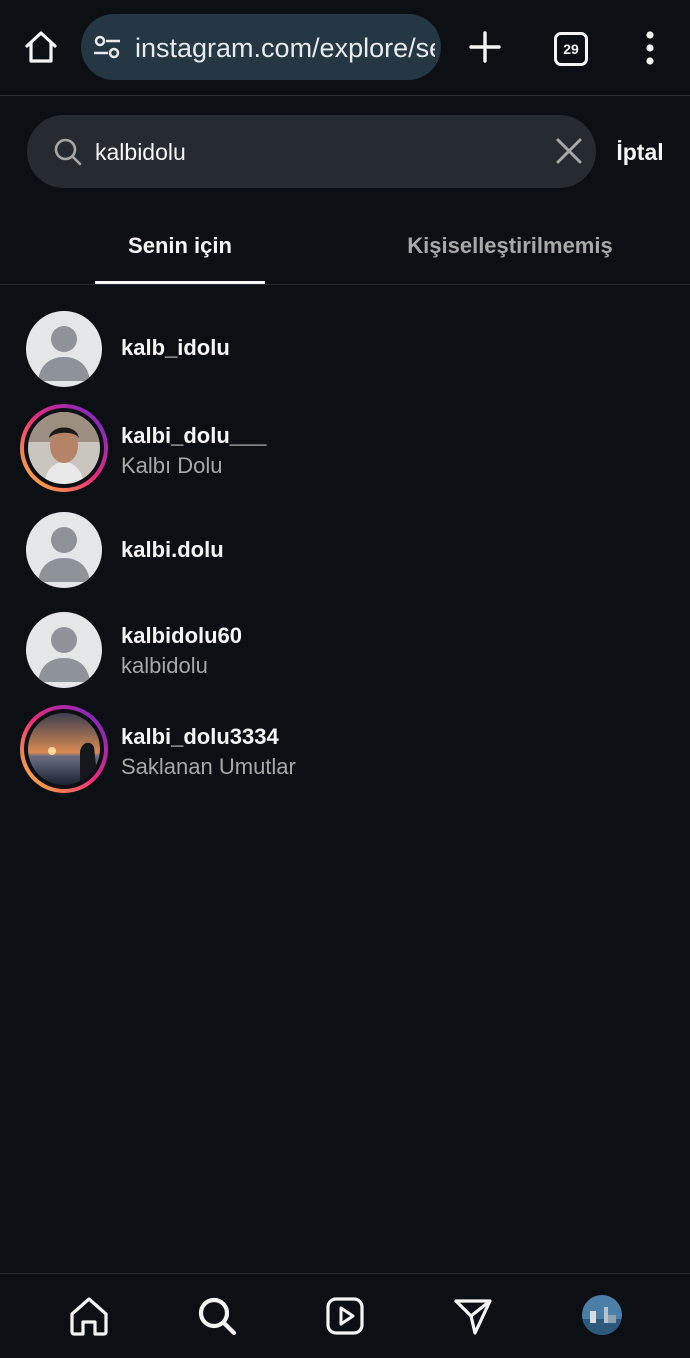  What do you see at coordinates (208, 766) in the screenshot?
I see `result-full-name: Saklanan Umutlar` at bounding box center [208, 766].